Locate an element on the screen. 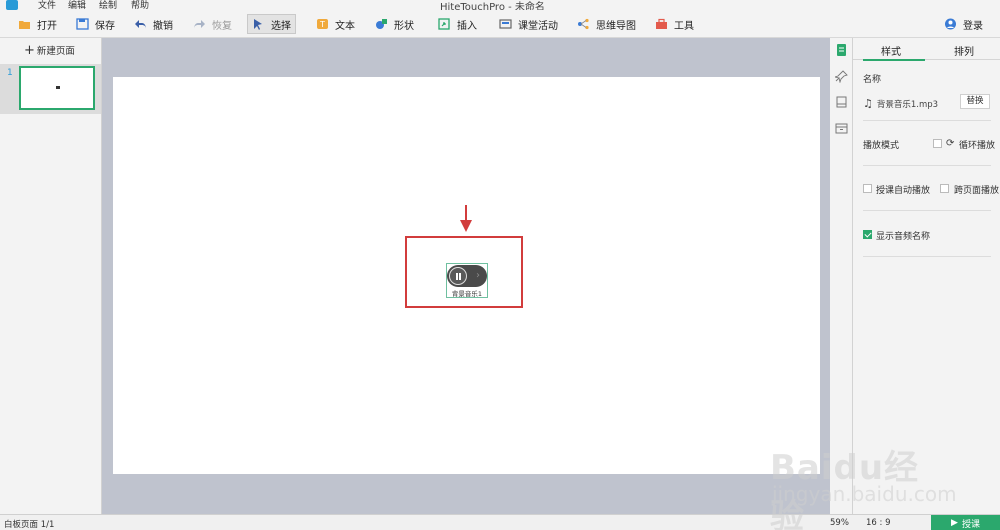 The image size is (1000, 530). tab-arrange: 排列 is located at coordinates (964, 50).